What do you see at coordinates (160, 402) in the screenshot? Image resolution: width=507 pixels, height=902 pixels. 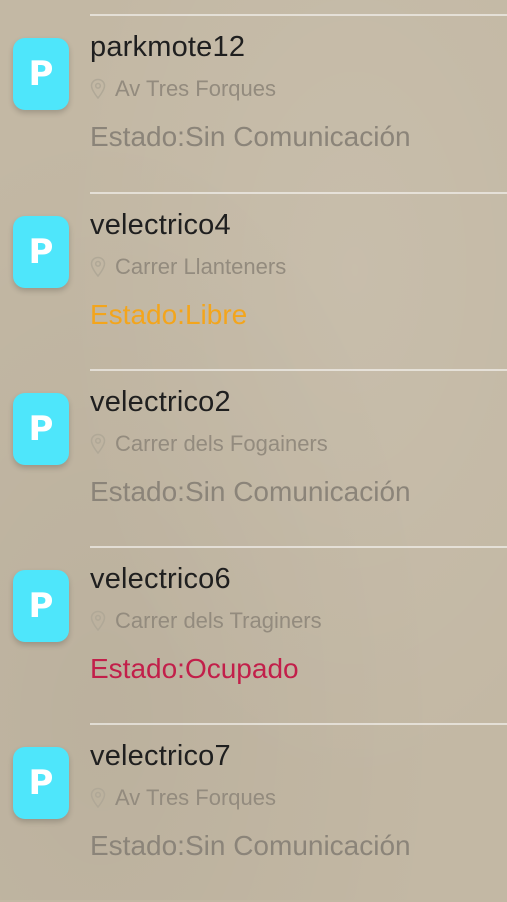 I see `station-name: velectrico2` at bounding box center [160, 402].